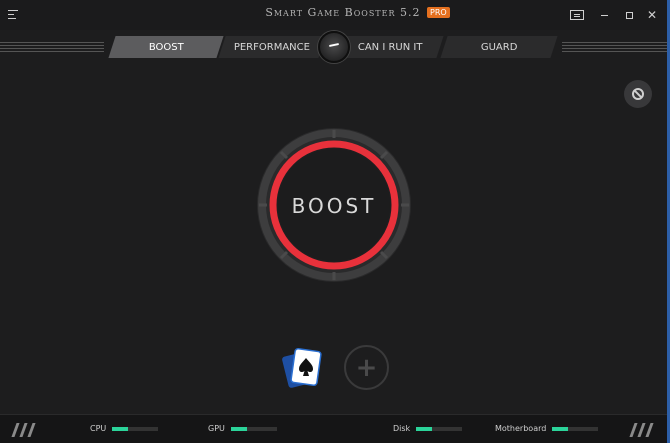 The width and height of the screenshot is (670, 443). I want to click on add-icon: +, so click(366, 367).